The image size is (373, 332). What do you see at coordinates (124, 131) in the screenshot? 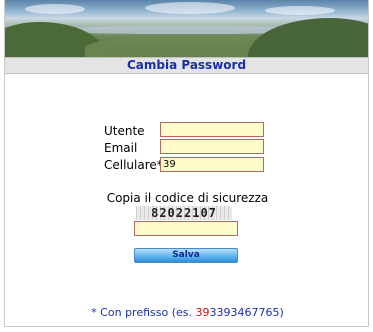
I see `utente-label: Utente` at bounding box center [124, 131].